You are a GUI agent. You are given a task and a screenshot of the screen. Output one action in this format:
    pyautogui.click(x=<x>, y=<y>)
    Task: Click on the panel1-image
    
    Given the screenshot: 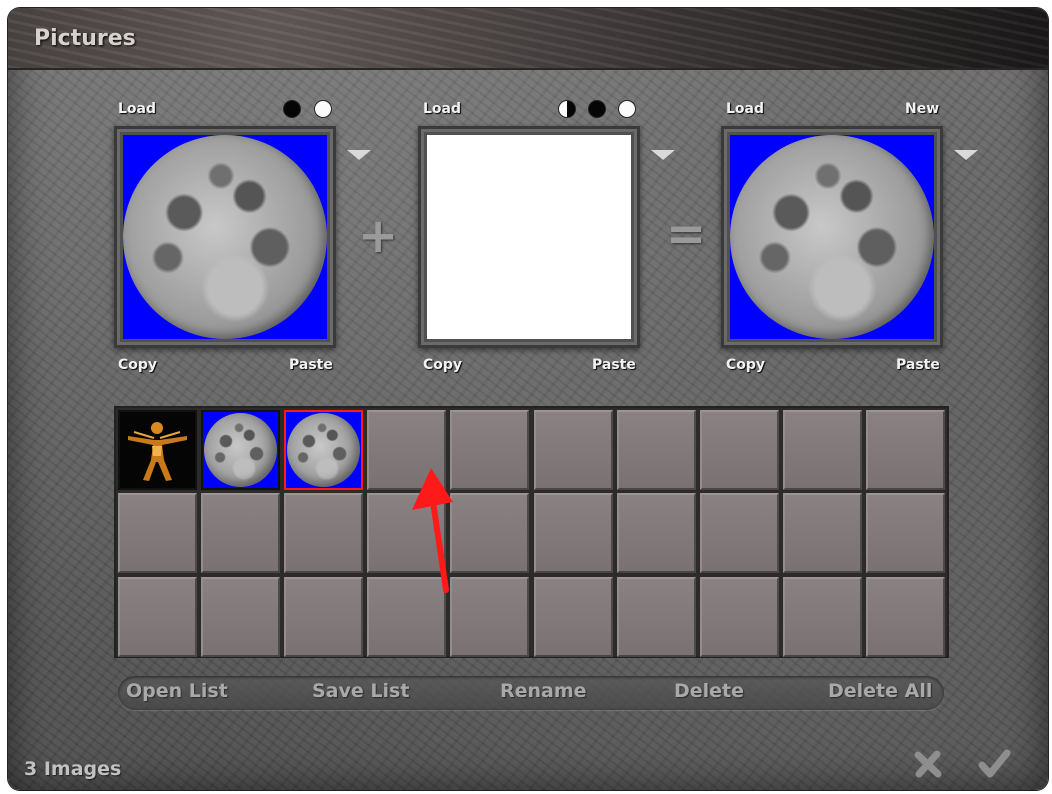 What is the action you would take?
    pyautogui.click(x=225, y=237)
    